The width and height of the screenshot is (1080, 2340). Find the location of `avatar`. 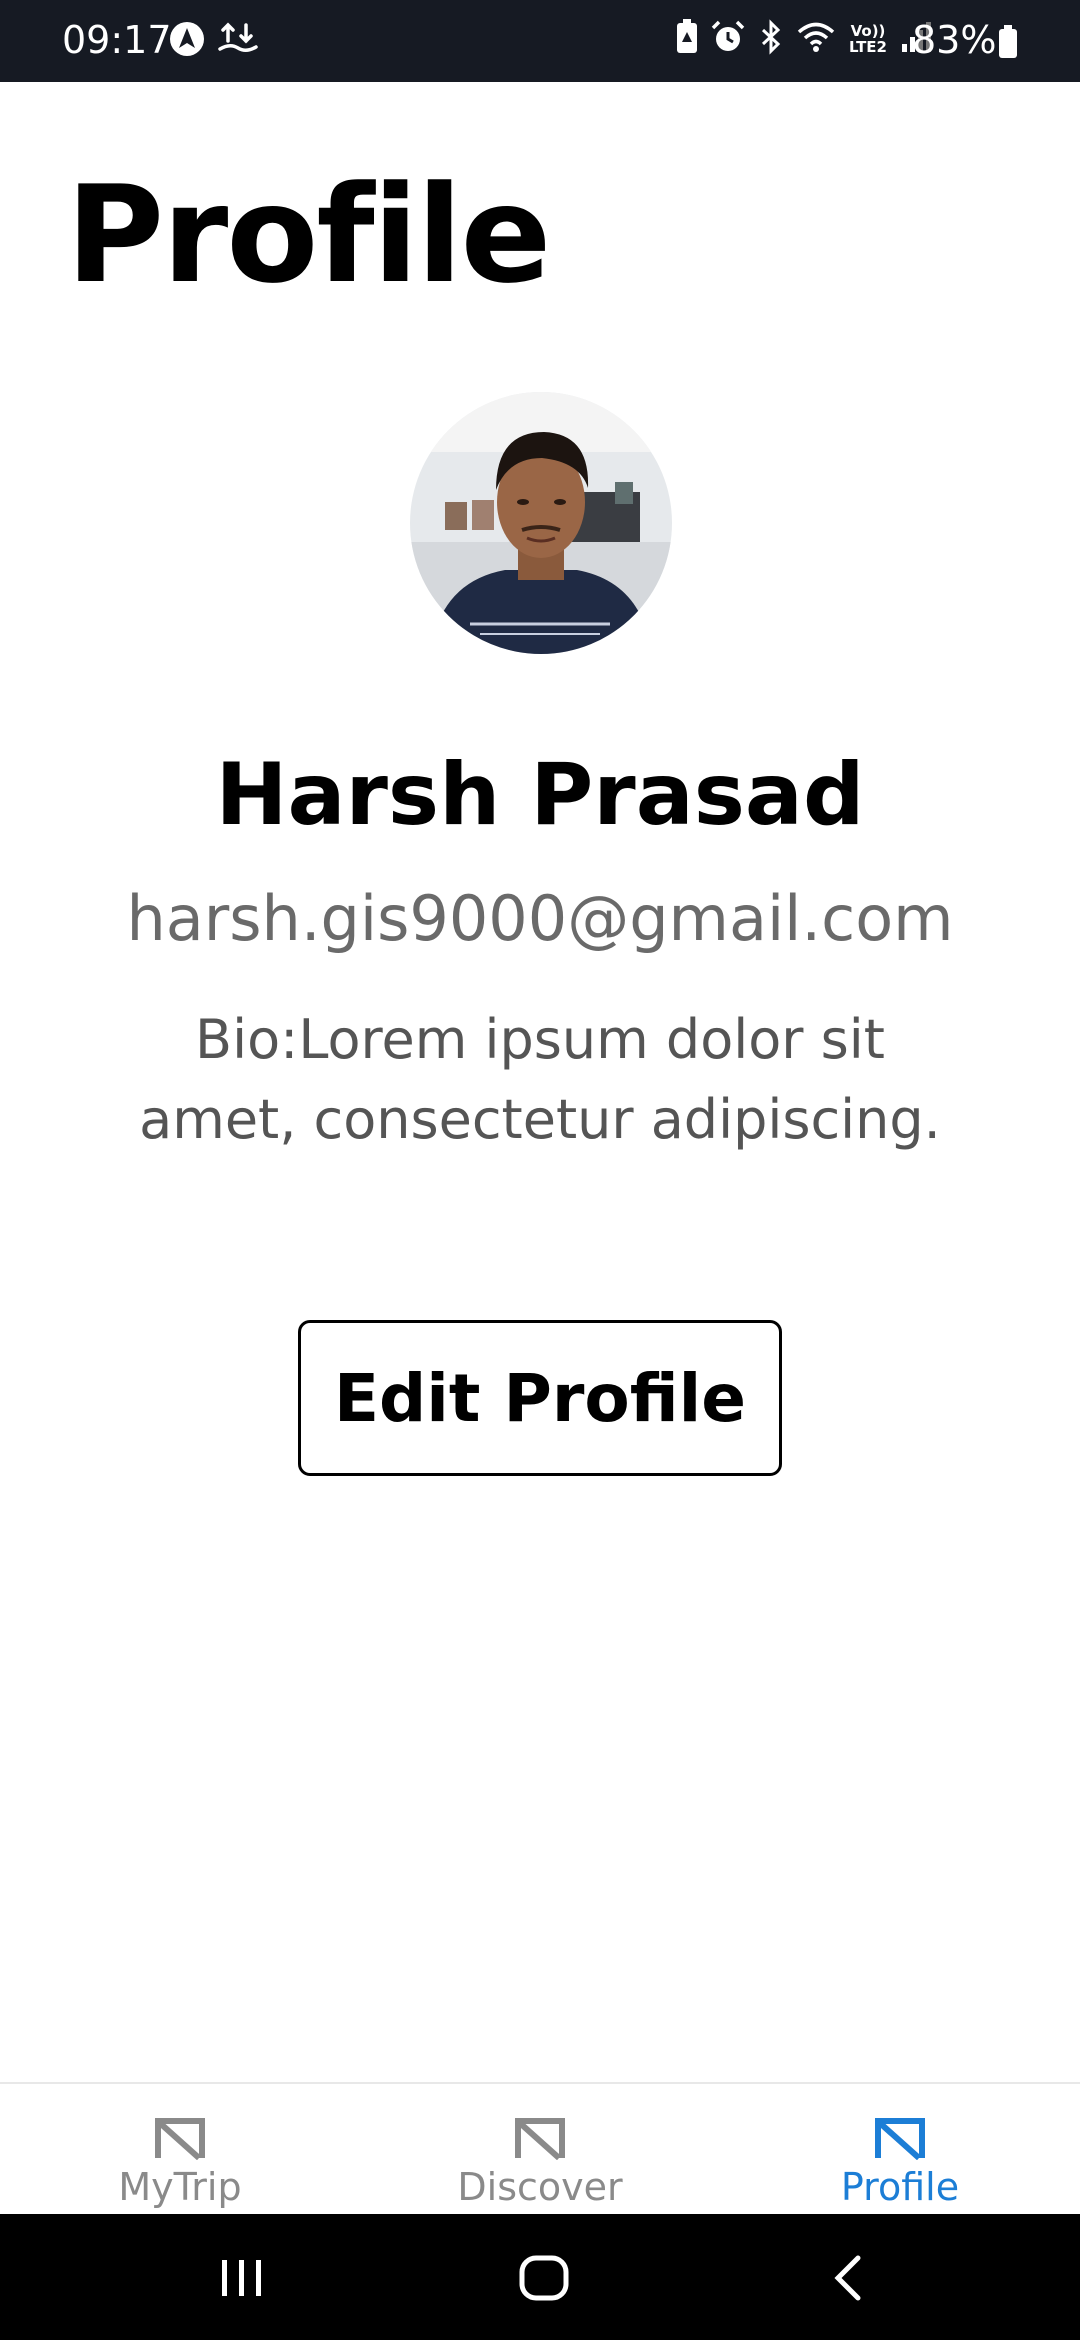

avatar is located at coordinates (541, 523).